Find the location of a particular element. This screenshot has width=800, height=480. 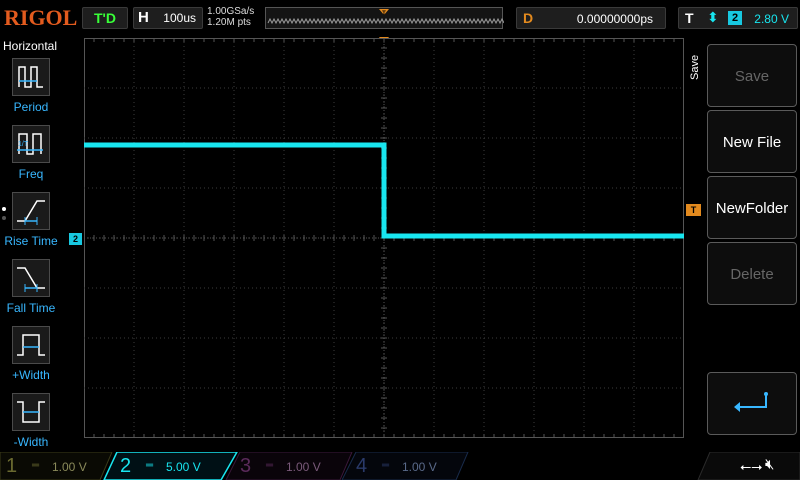

measure-period: Period is located at coordinates (30, 89).